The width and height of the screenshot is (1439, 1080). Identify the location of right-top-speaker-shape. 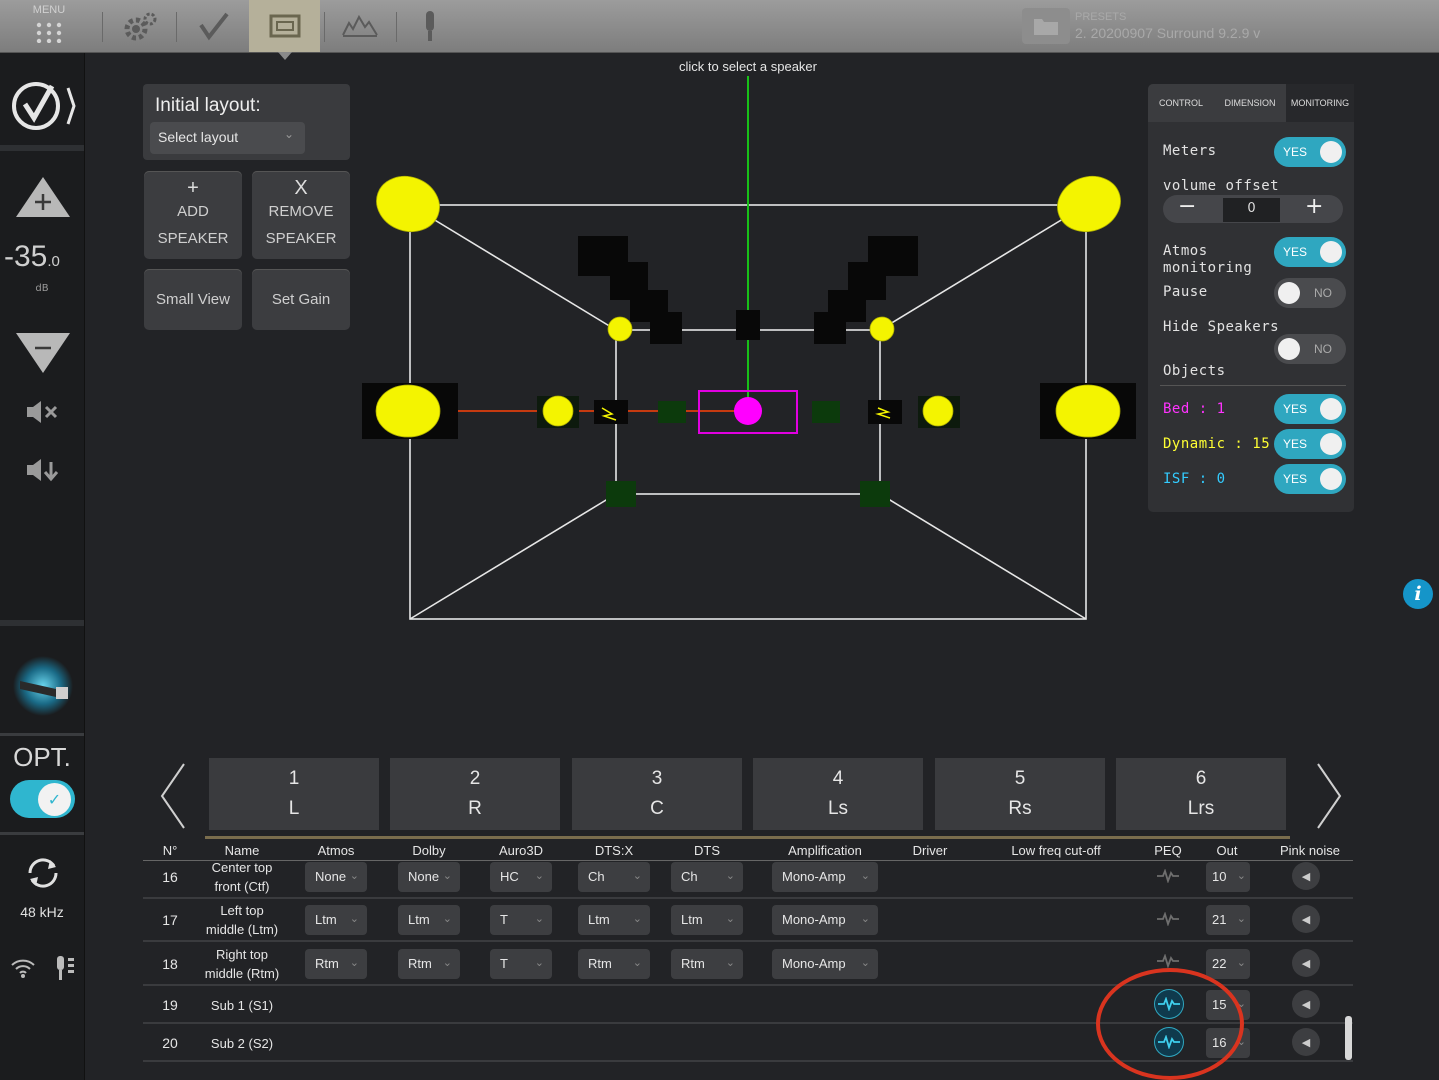
(866, 290).